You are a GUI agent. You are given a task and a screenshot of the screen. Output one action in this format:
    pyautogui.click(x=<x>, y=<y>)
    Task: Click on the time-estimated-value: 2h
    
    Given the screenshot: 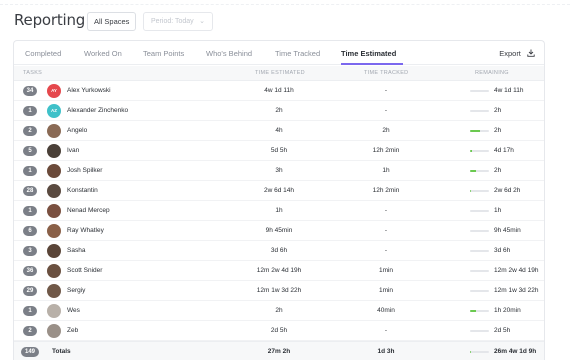 What is the action you would take?
    pyautogui.click(x=279, y=310)
    